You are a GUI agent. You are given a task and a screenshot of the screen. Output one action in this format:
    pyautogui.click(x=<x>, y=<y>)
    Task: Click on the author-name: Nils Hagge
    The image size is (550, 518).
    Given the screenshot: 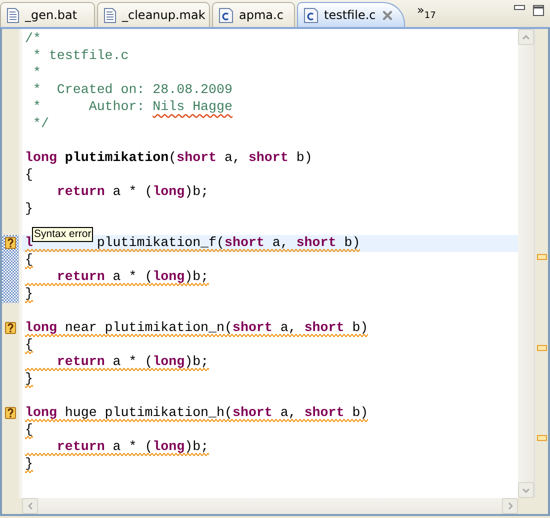 What is the action you would take?
    pyautogui.click(x=192, y=106)
    